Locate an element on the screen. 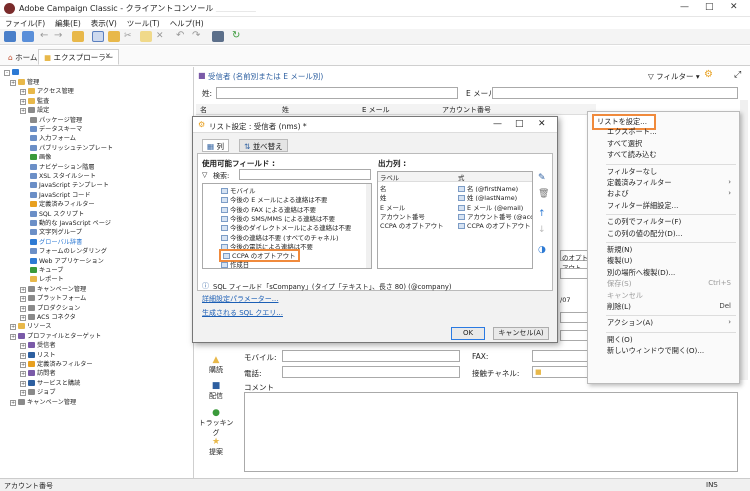  delete-column-icon: 🗑 is located at coordinates (543, 194).